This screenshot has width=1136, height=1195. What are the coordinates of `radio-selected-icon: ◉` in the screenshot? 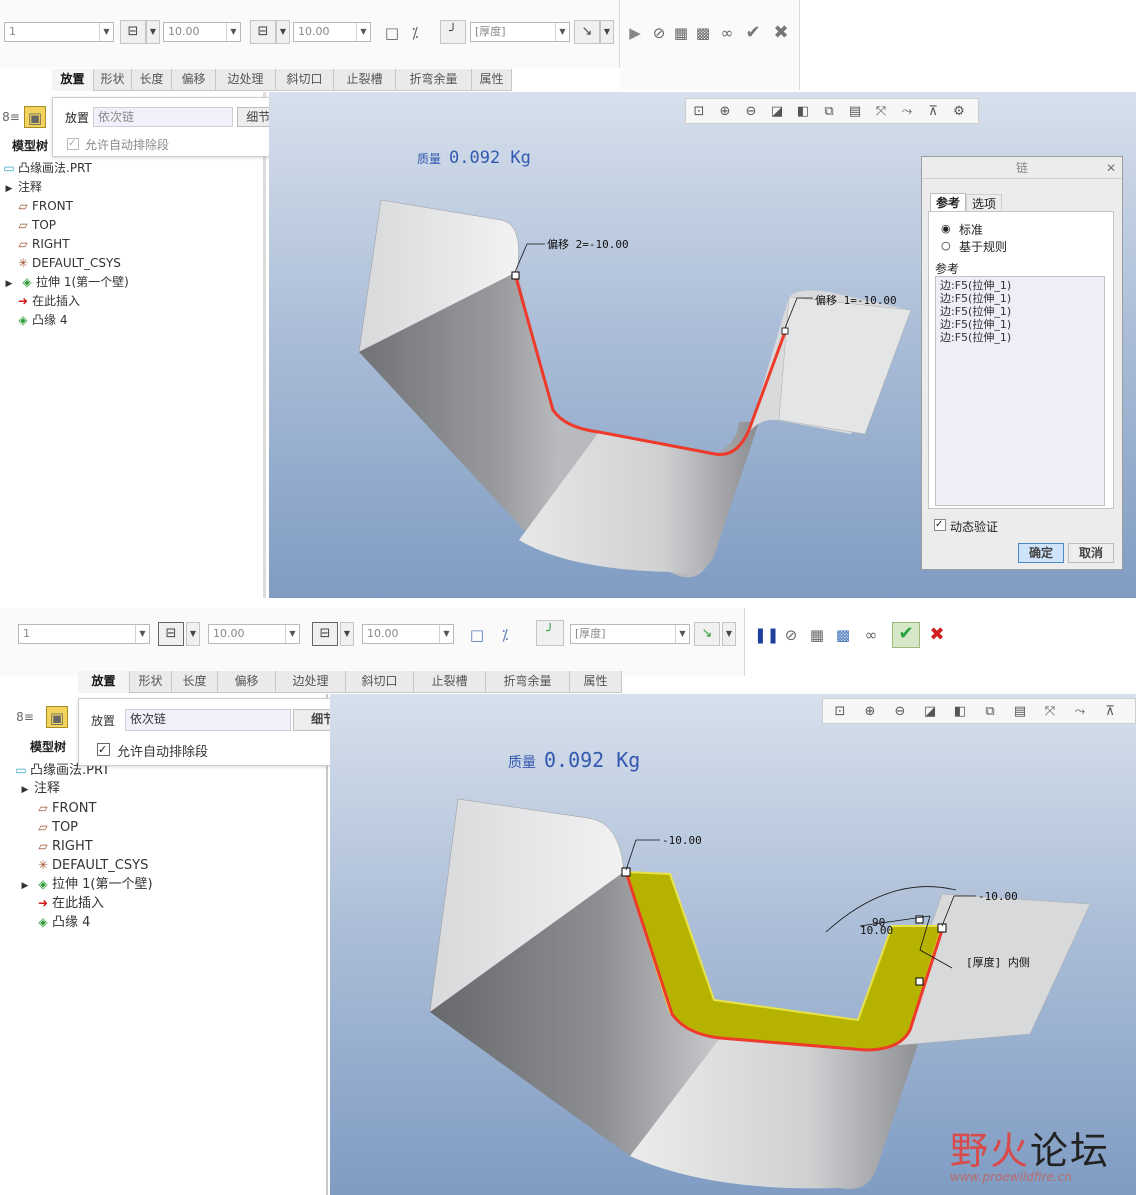 It's located at (946, 228).